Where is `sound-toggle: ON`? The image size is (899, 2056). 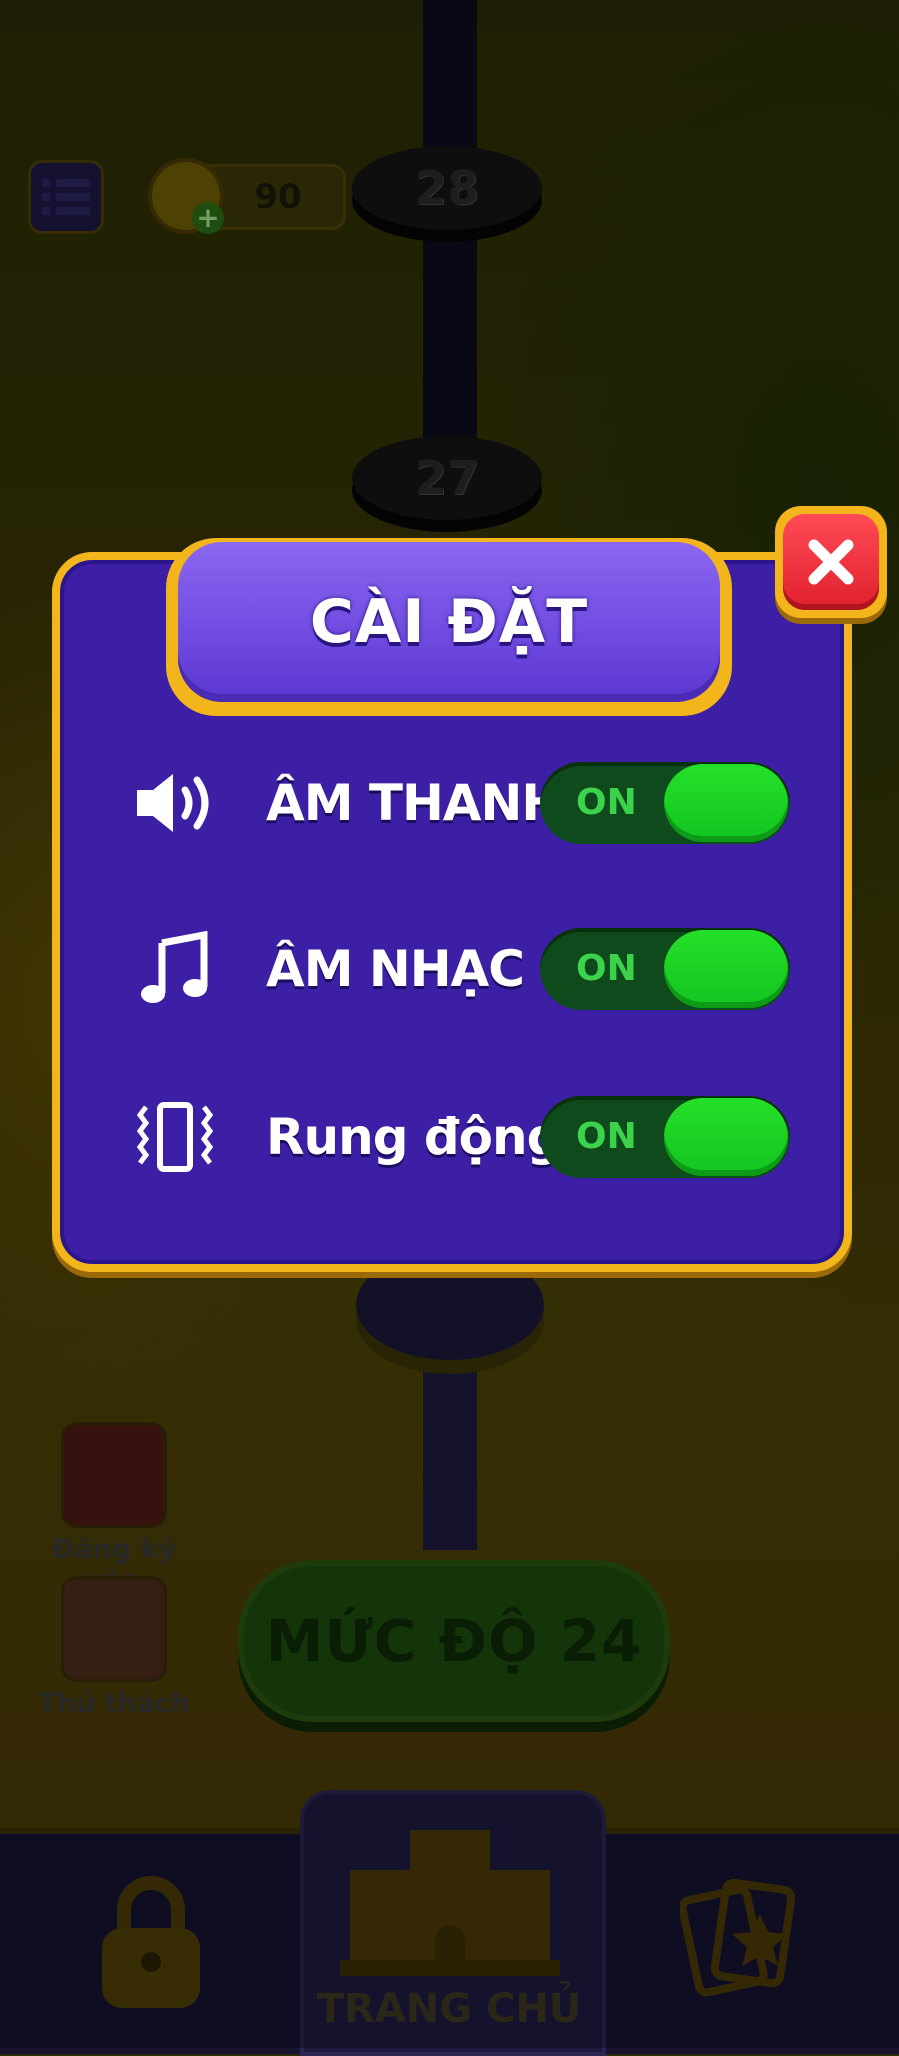
sound-toggle: ON is located at coordinates (665, 803).